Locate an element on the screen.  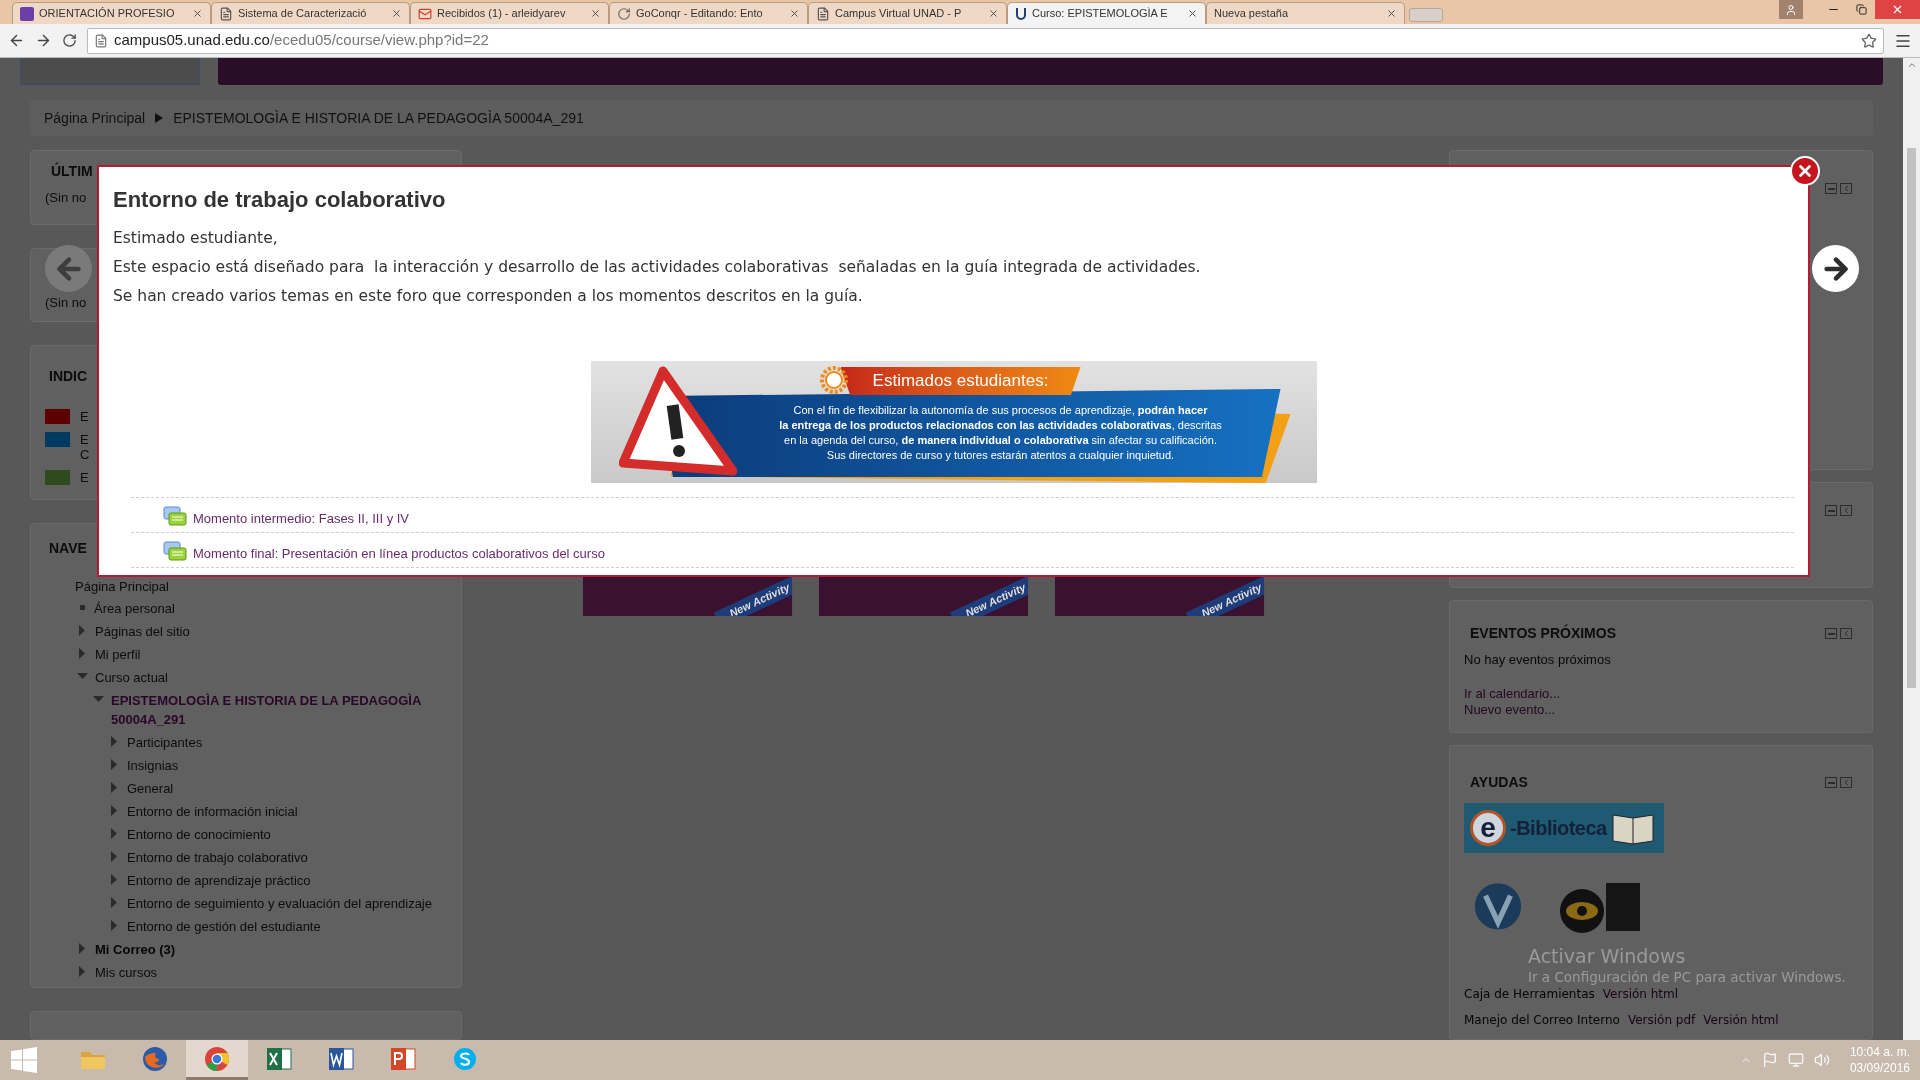
volume-icon is located at coordinates (1821, 1060).